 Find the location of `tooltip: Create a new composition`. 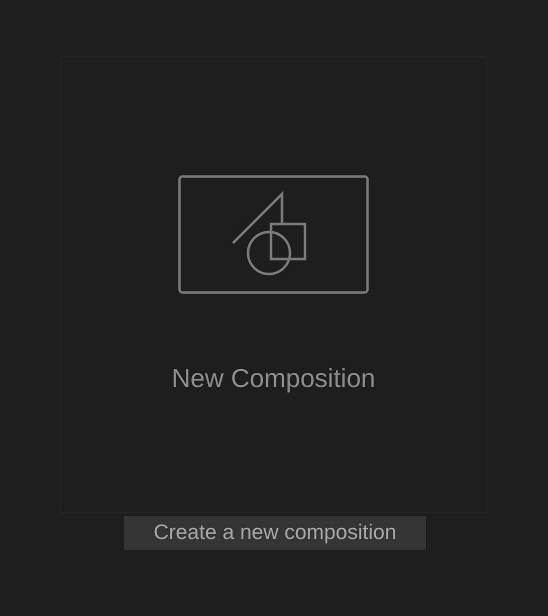

tooltip: Create a new composition is located at coordinates (275, 533).